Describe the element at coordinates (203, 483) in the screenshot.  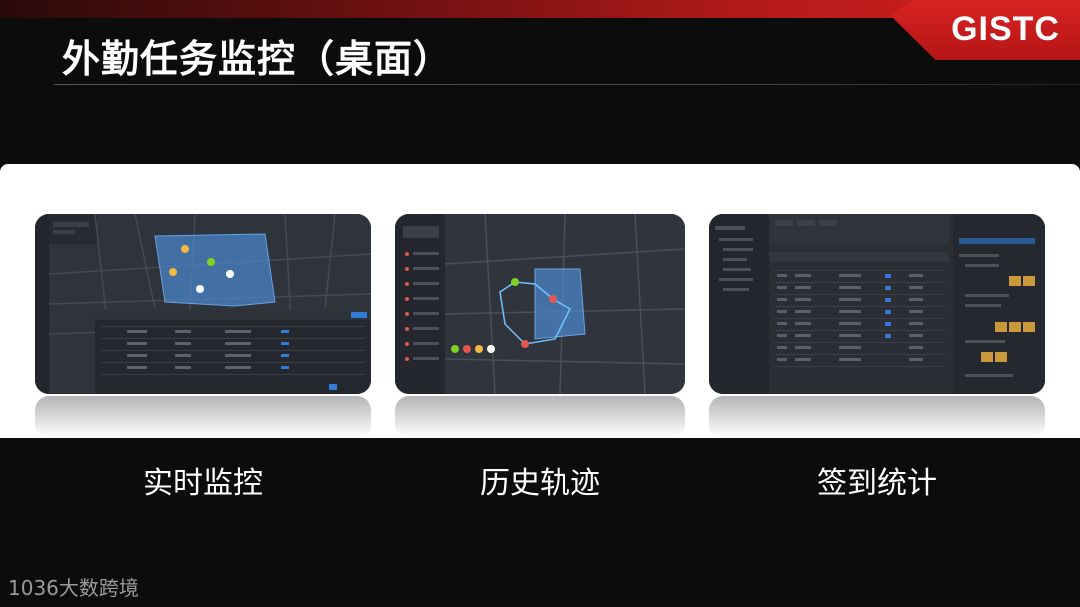
I see `caption-realtime-monitor: 实时监控` at that location.